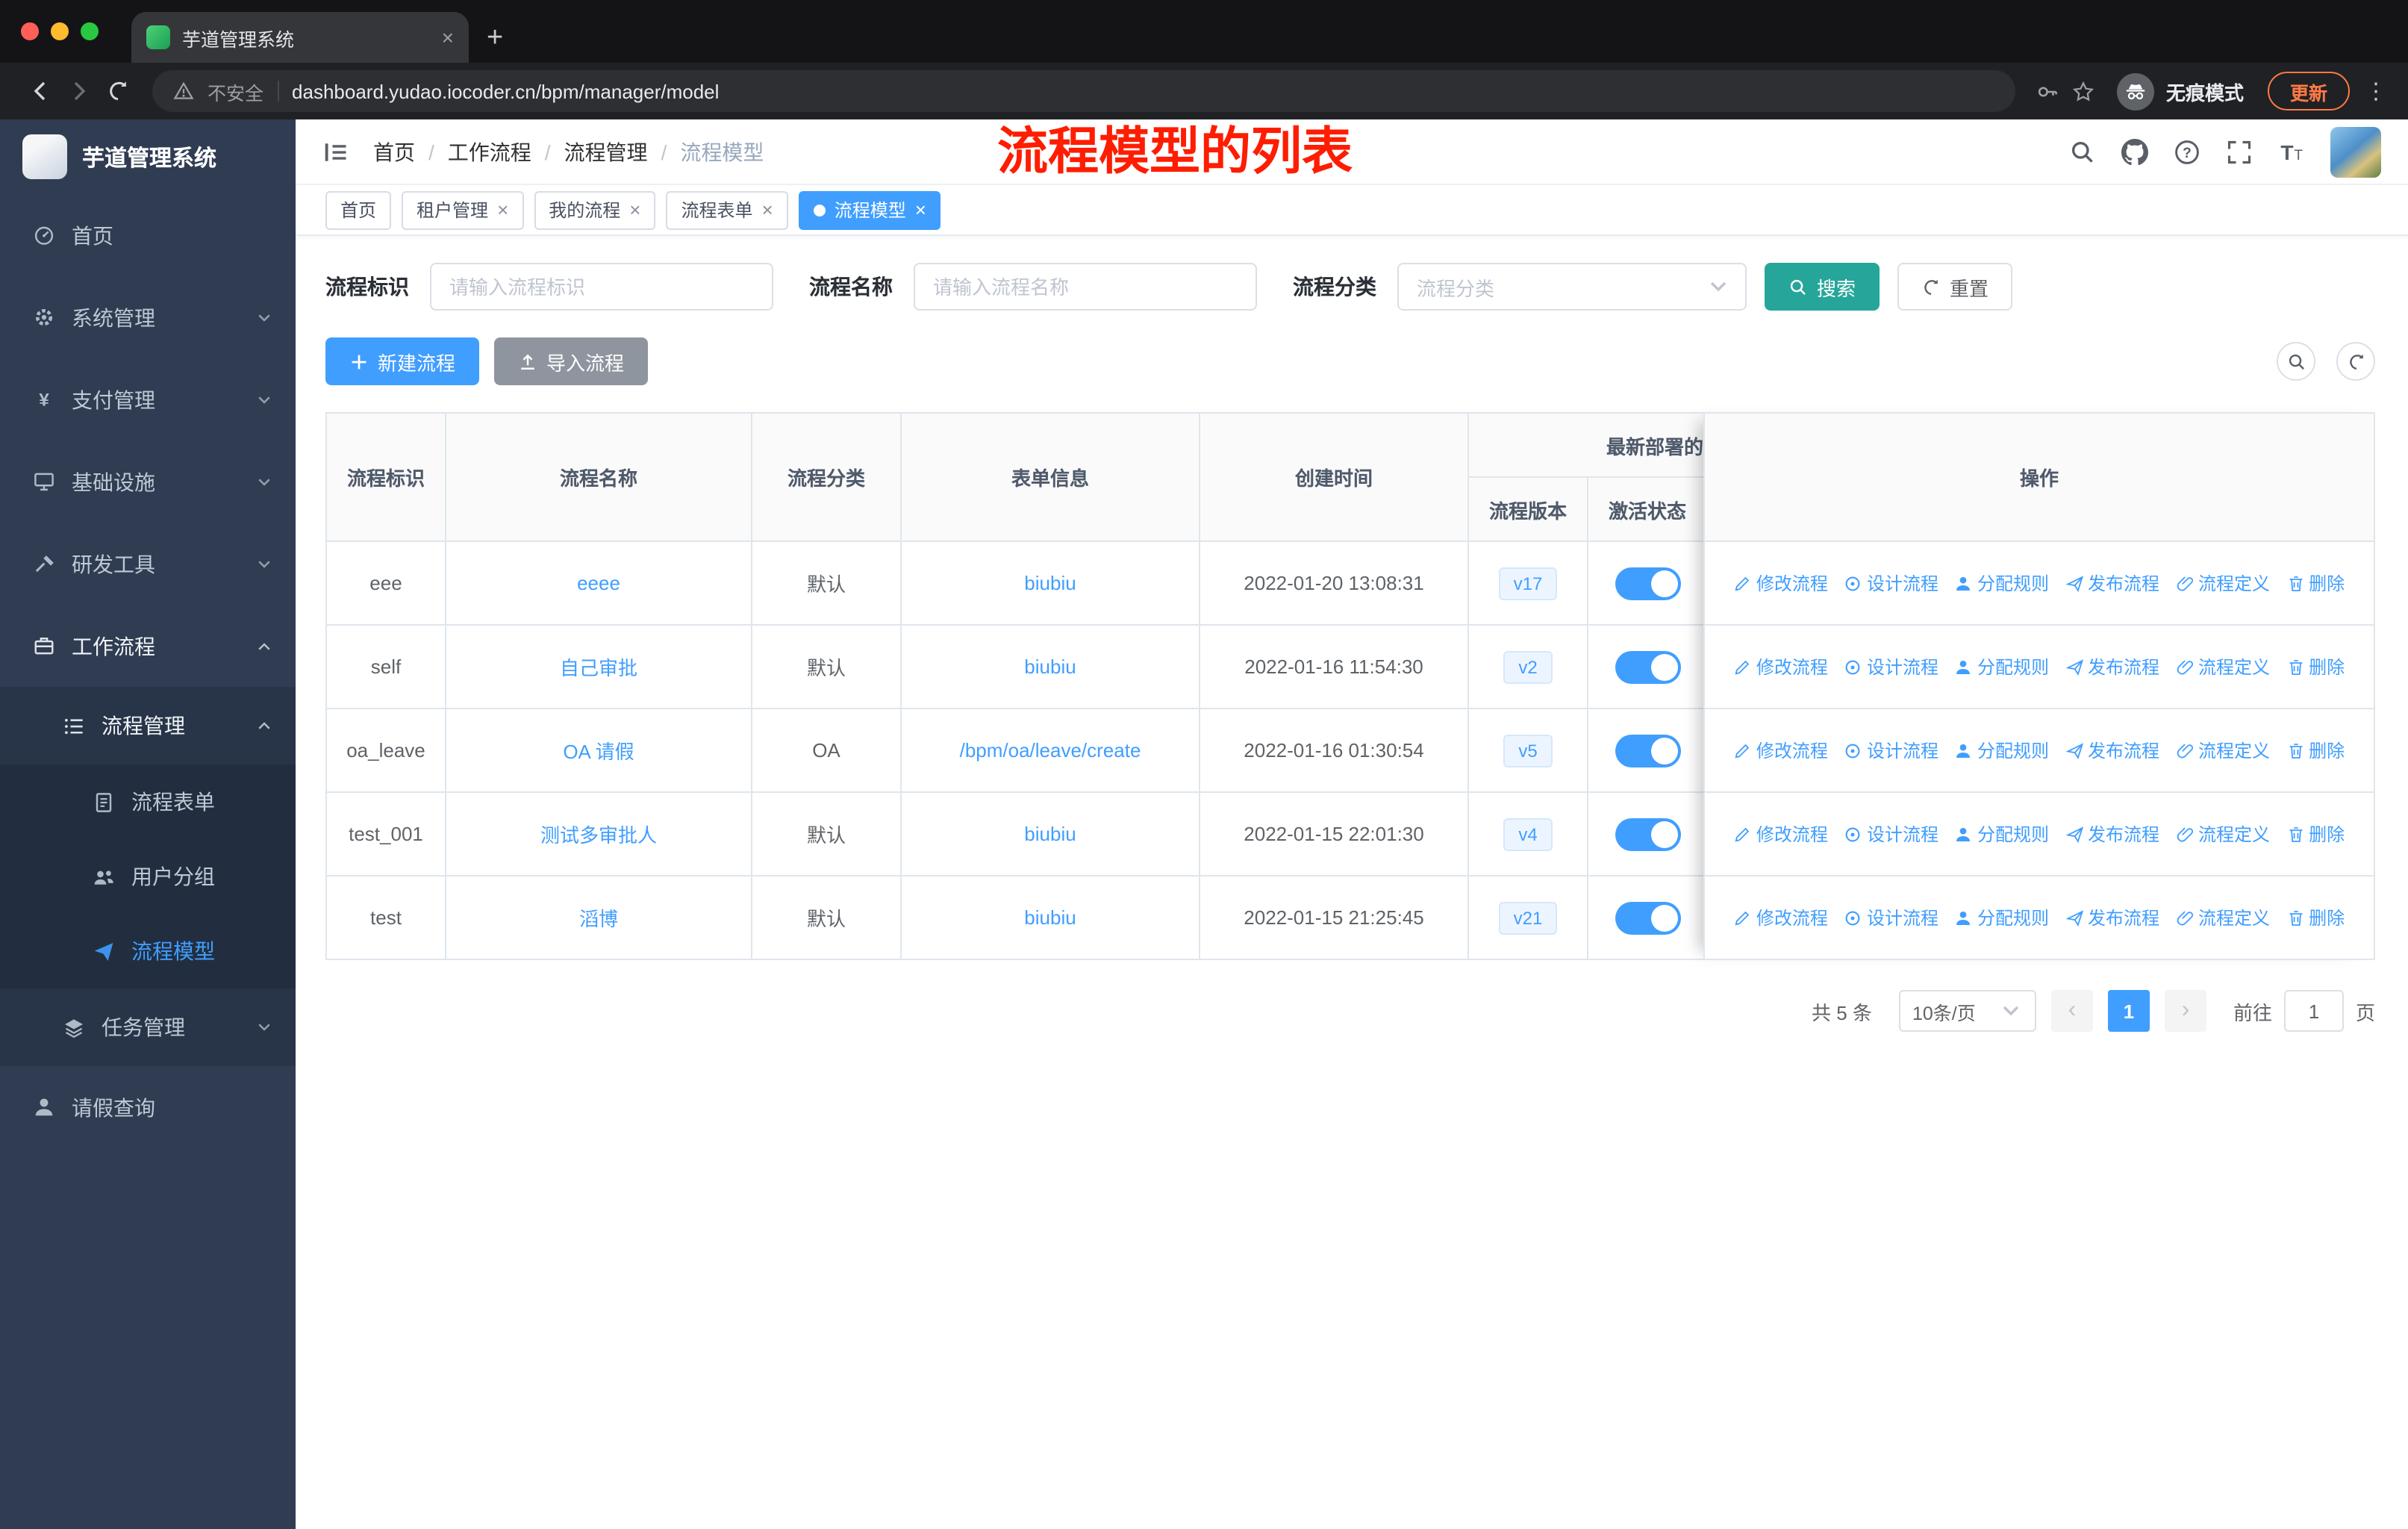 Image resolution: width=2408 pixels, height=1529 pixels. What do you see at coordinates (2185, 1011) in the screenshot?
I see `next-page-button: ›` at bounding box center [2185, 1011].